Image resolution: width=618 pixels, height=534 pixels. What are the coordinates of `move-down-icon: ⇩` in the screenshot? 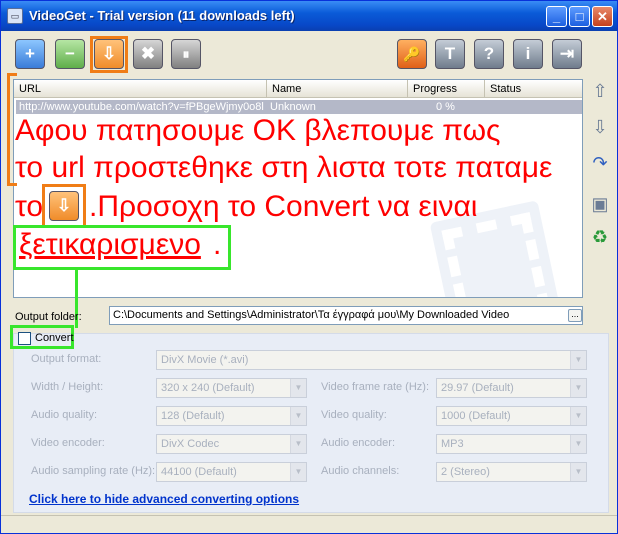 It's located at (600, 127).